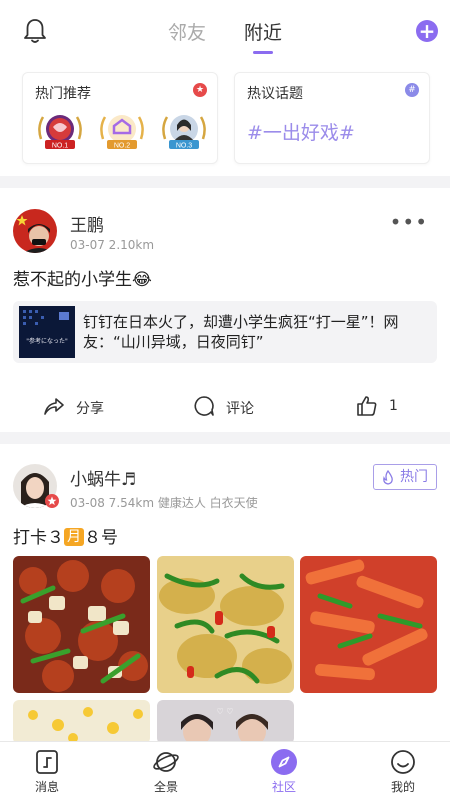 The width and height of the screenshot is (450, 800). What do you see at coordinates (47, 341) in the screenshot?
I see `thumbnail-caption: "参考になった"` at bounding box center [47, 341].